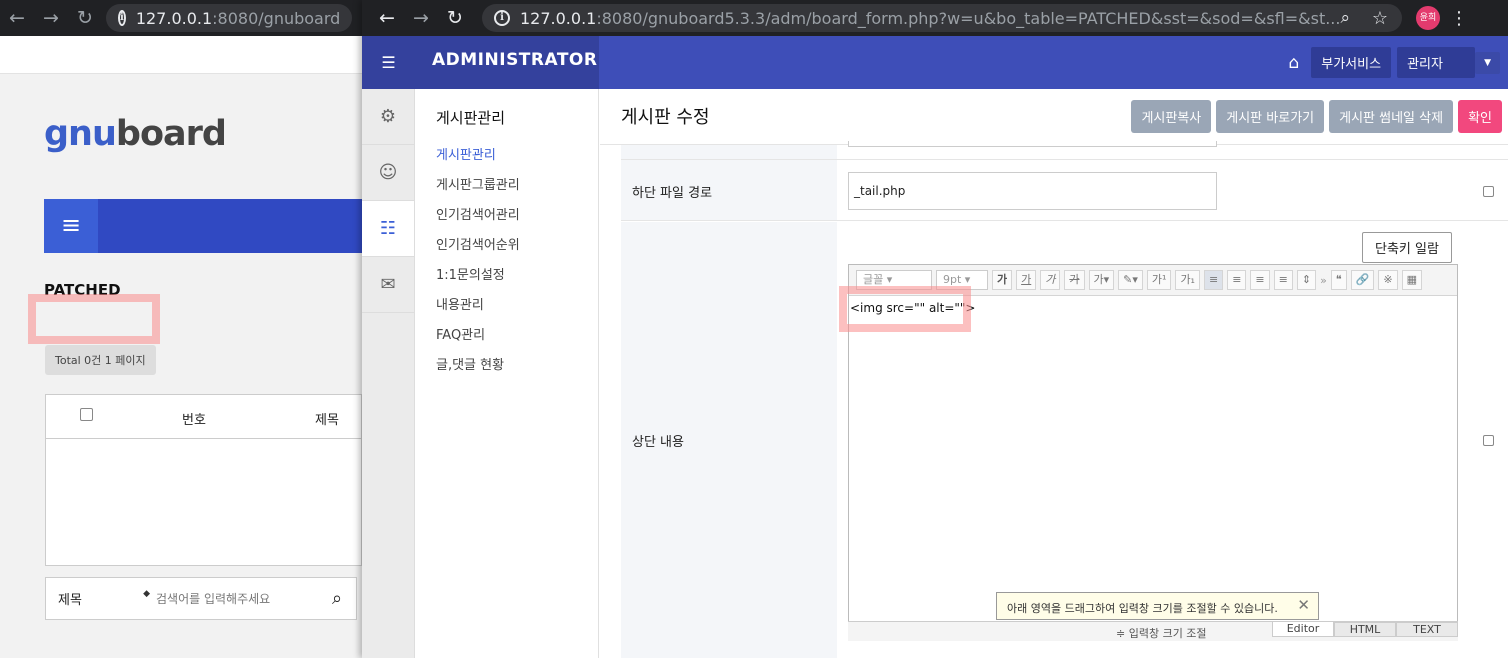  What do you see at coordinates (517, 369) in the screenshot?
I see `submenu-item-write-count: 글,댓글 현황` at bounding box center [517, 369].